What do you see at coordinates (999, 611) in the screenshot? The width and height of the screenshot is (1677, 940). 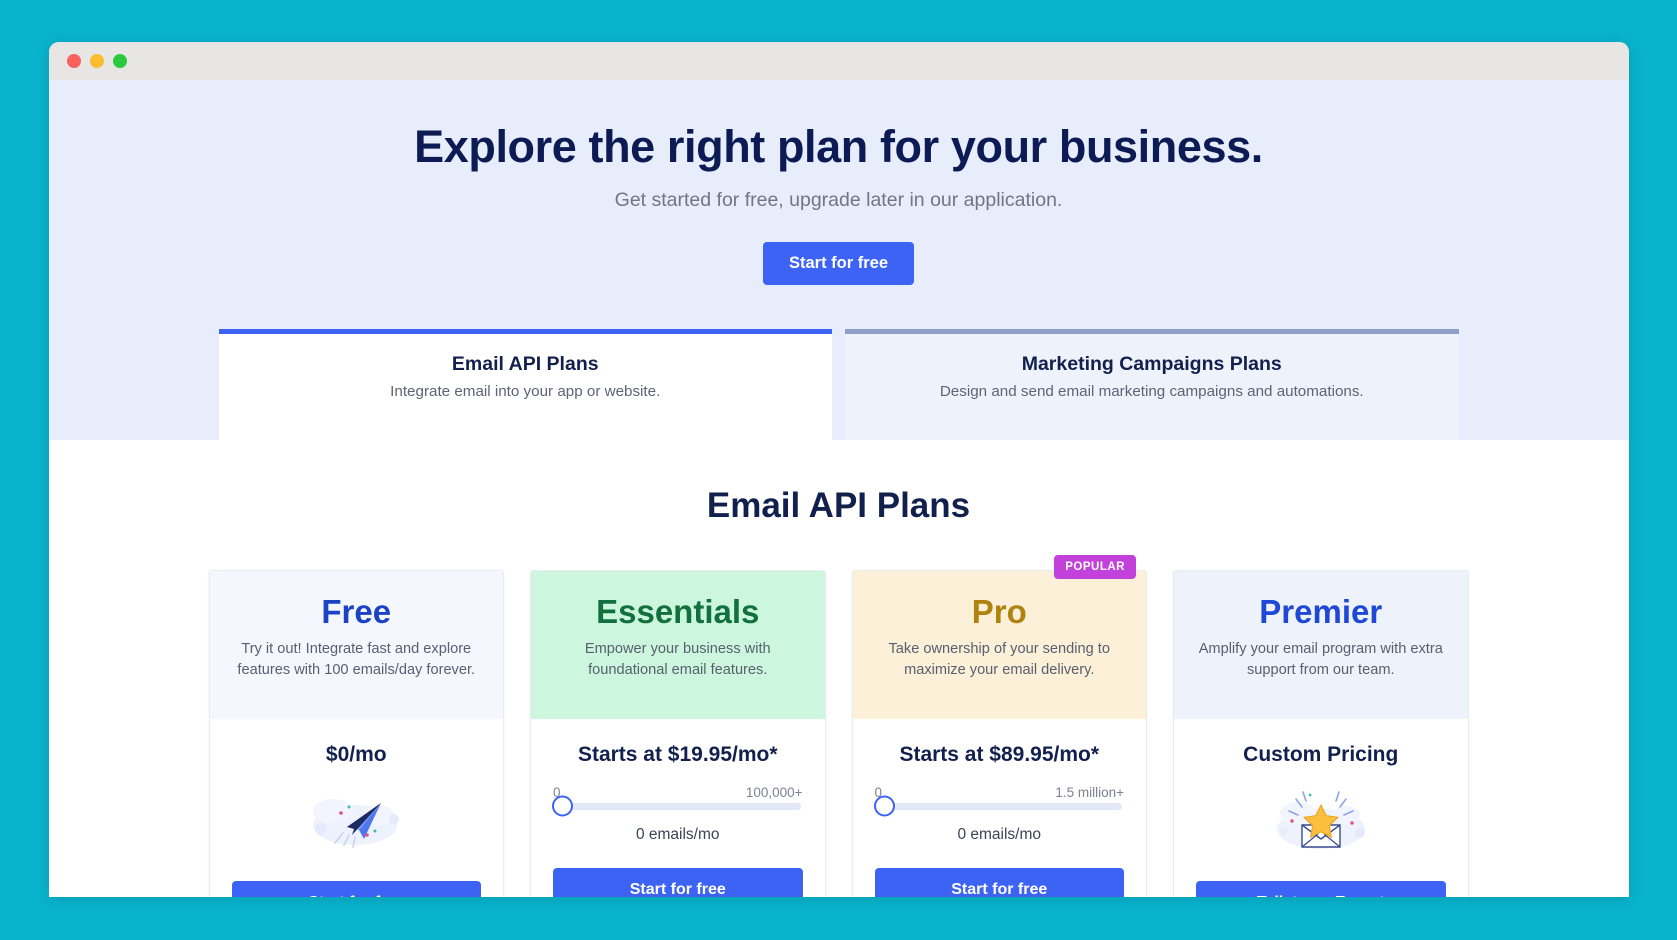 I see `pricing-card-pro-name: Pro` at bounding box center [999, 611].